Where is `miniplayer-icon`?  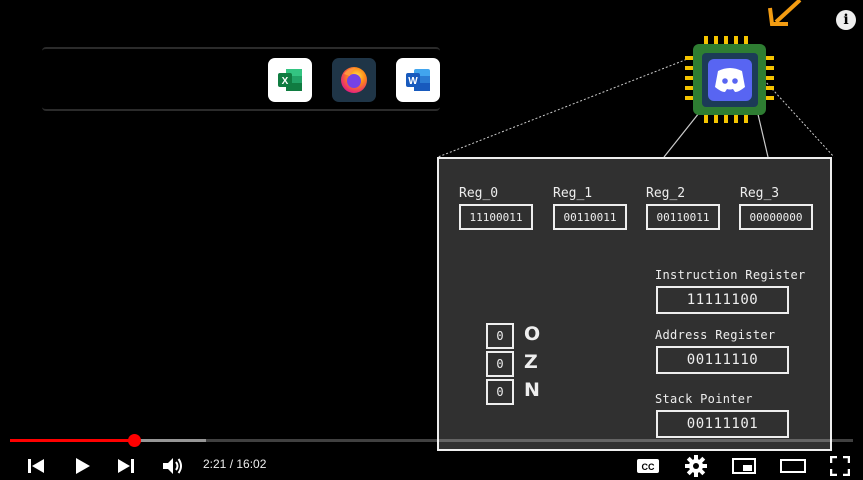
miniplayer-icon is located at coordinates (744, 466).